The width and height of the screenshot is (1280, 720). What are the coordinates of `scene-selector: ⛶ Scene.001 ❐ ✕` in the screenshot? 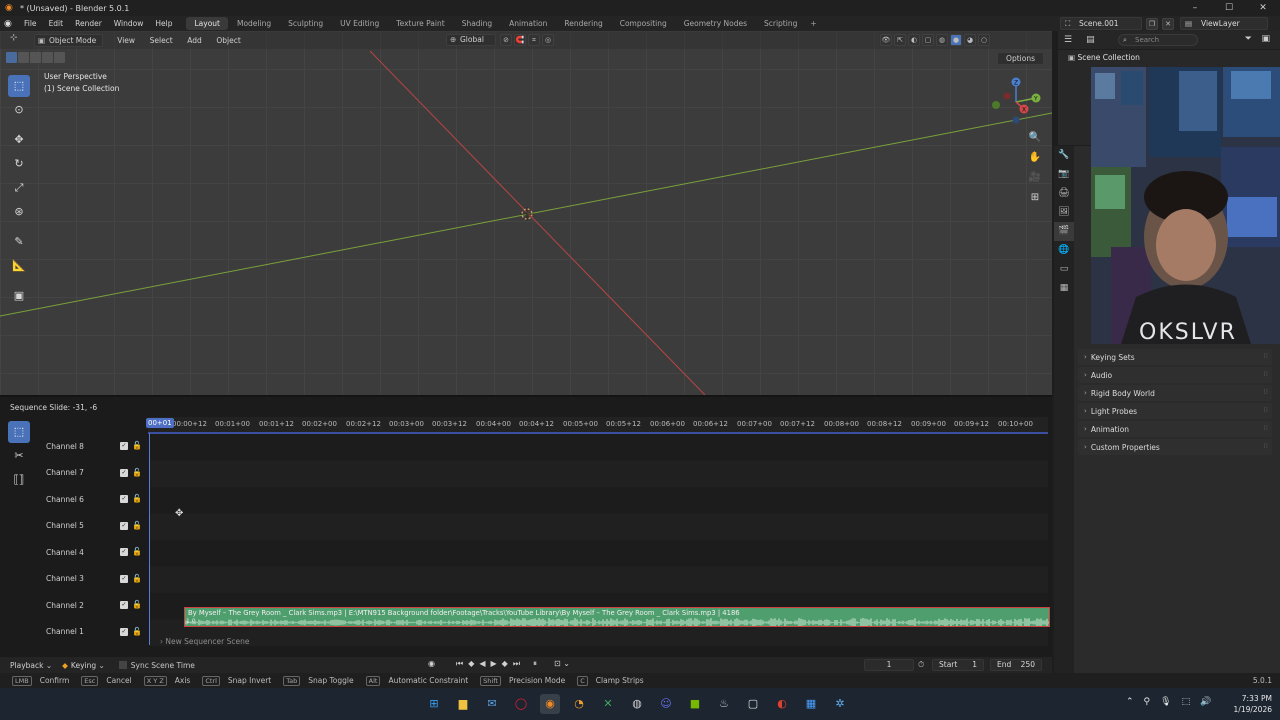 It's located at (1117, 23).